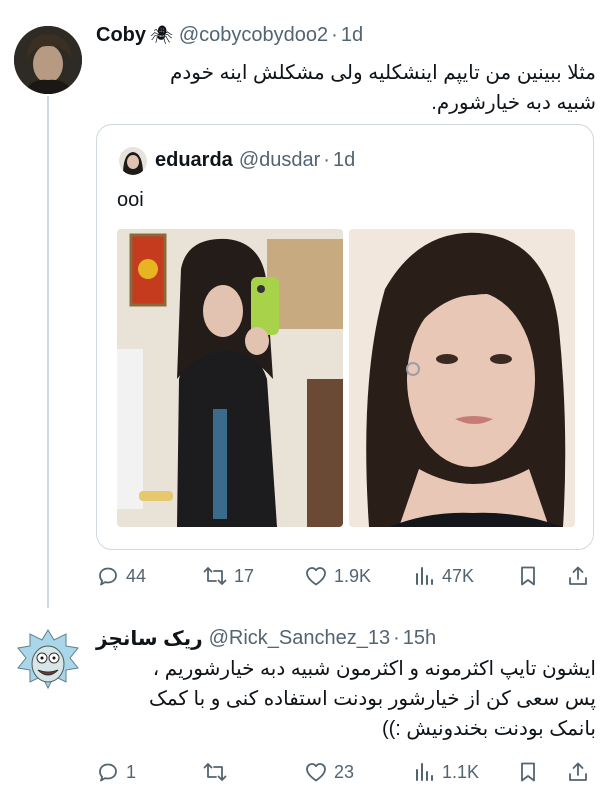  I want to click on tweet-header: Coby 🕷 @cobycobydoo2 · 1d, so click(229, 35).